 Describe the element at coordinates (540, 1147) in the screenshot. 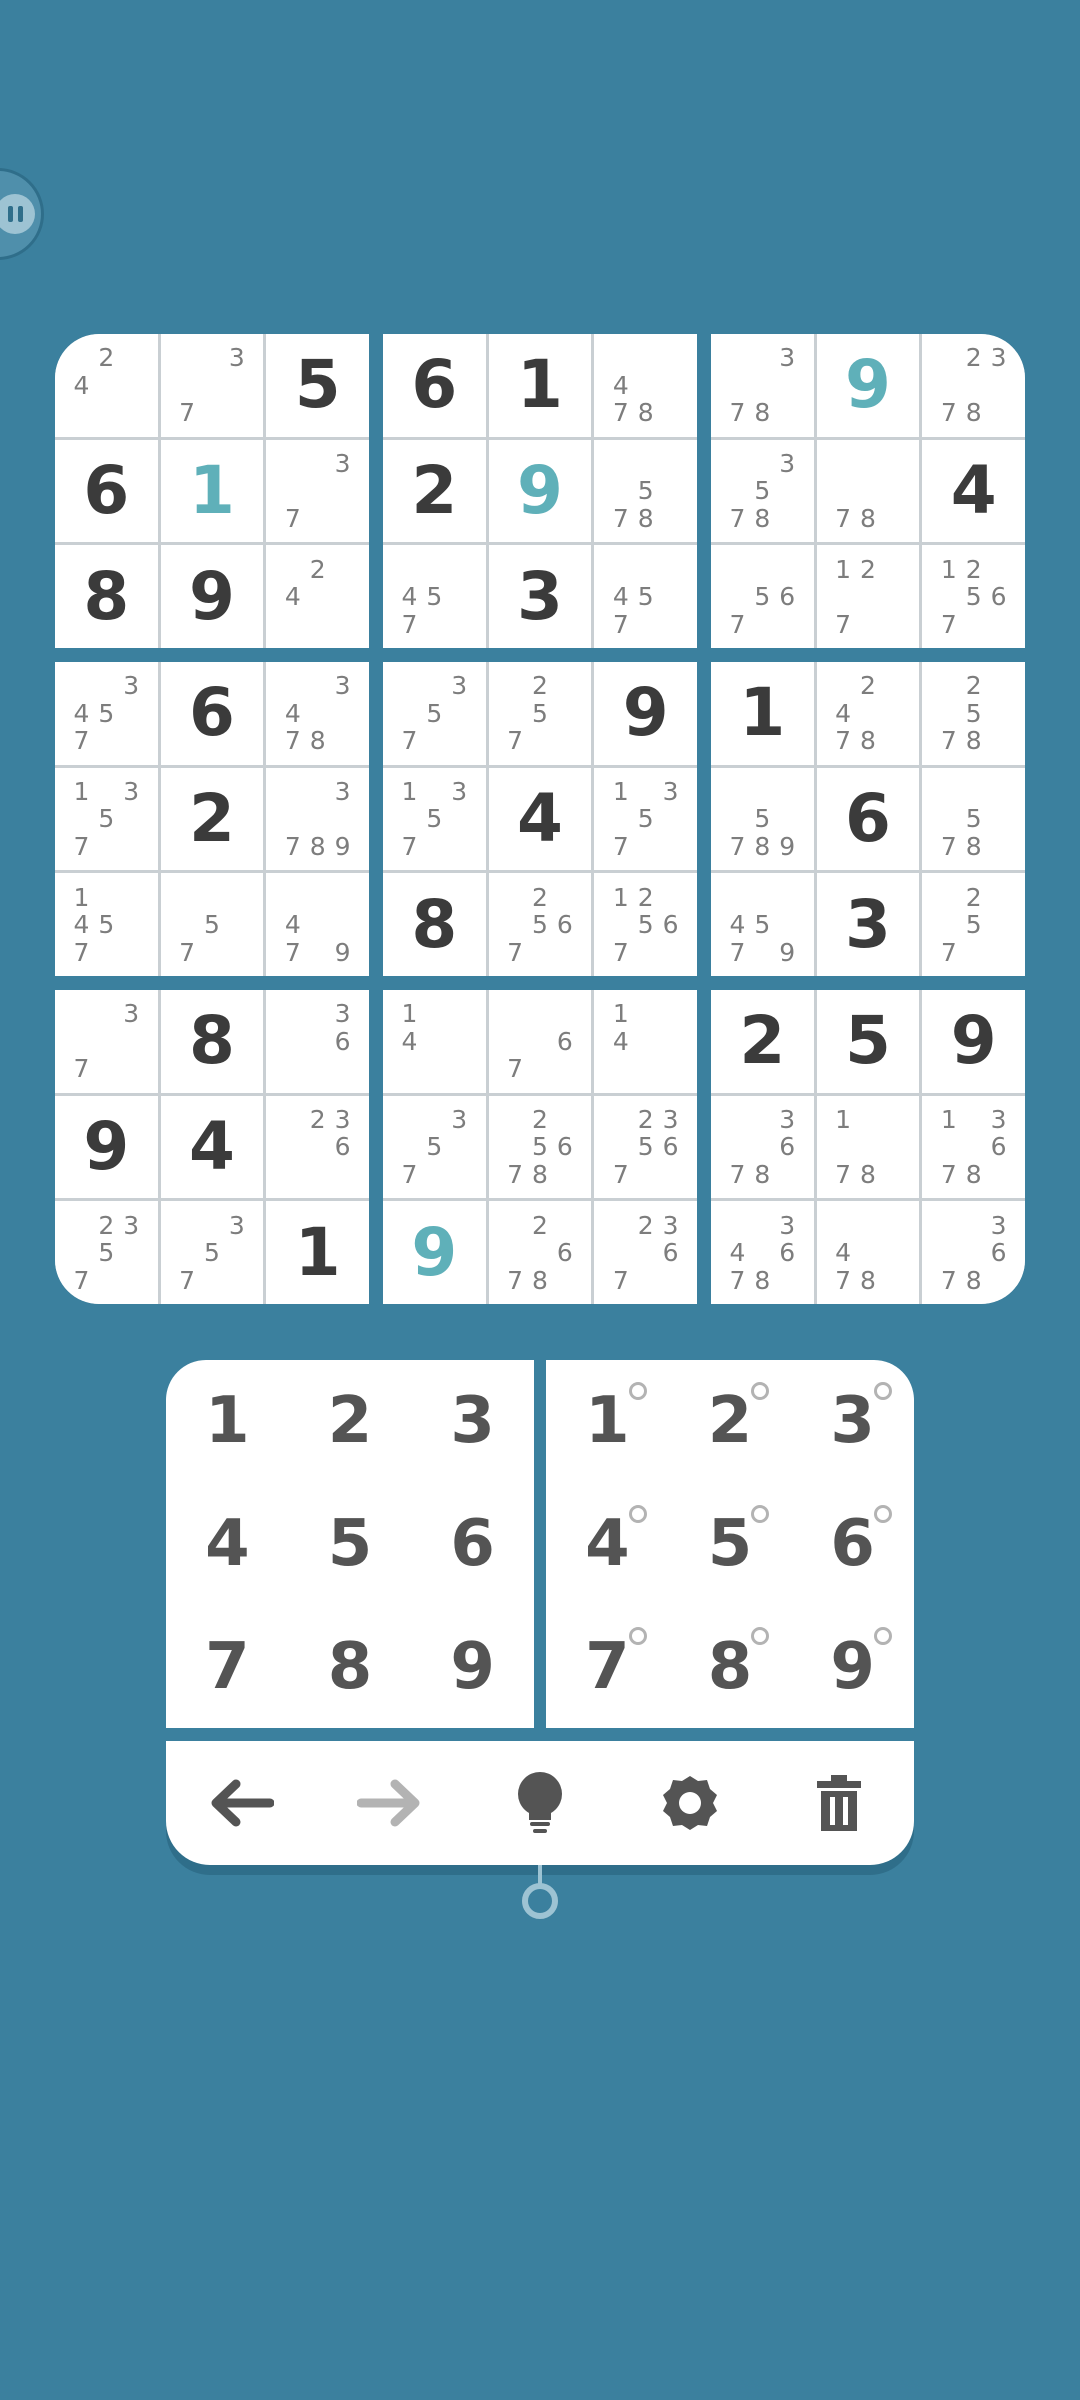

I see `sudoku-cell: 256 78` at that location.